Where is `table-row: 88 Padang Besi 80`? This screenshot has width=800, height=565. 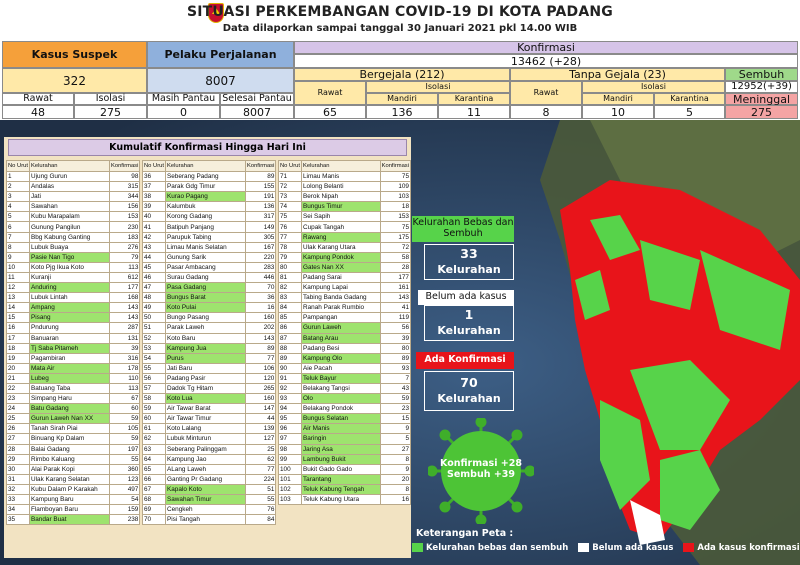
table-row: 88 Padang Besi 80 is located at coordinates (345, 348).